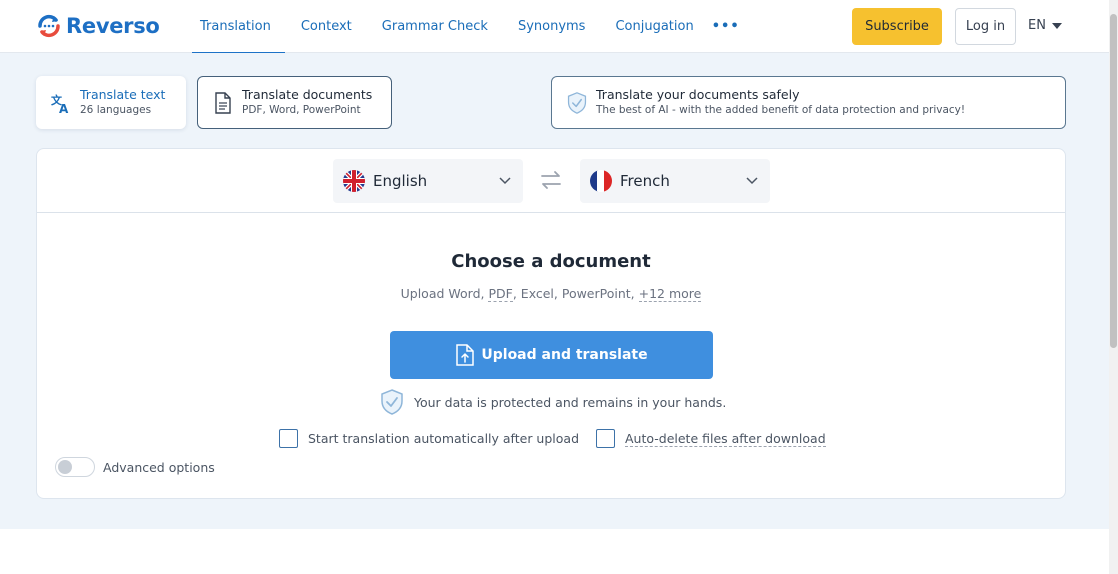 This screenshot has width=1118, height=574. What do you see at coordinates (1037, 25) in the screenshot?
I see `ui-language-label: EN` at bounding box center [1037, 25].